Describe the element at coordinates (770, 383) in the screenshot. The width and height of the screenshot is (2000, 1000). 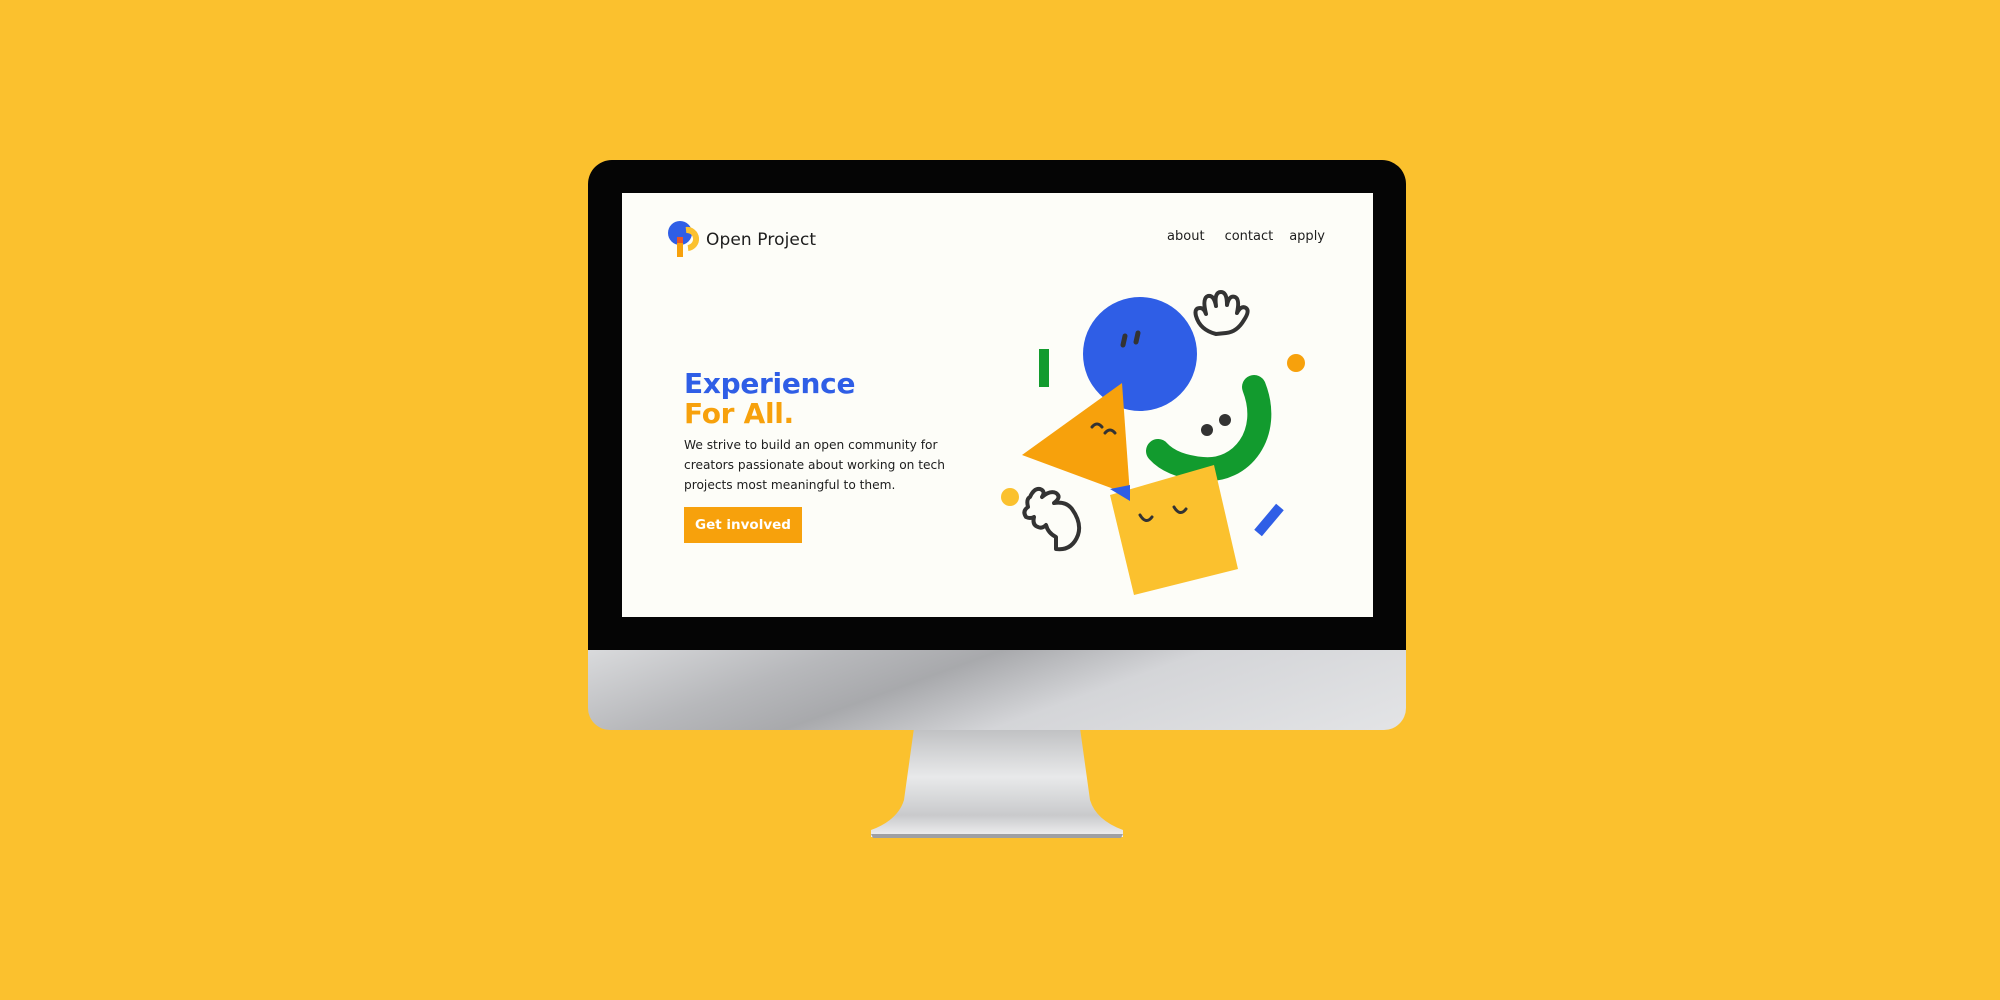
I see `hero-headline-line1: Experience` at that location.